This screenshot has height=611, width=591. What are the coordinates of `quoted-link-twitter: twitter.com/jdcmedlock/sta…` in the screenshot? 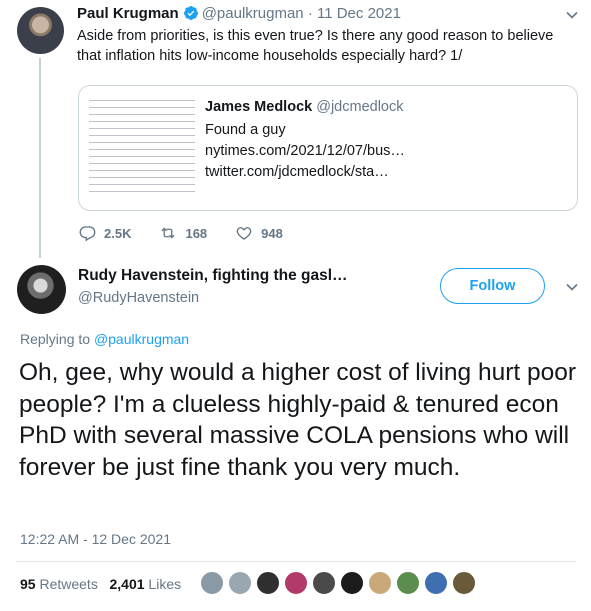 It's located at (297, 172).